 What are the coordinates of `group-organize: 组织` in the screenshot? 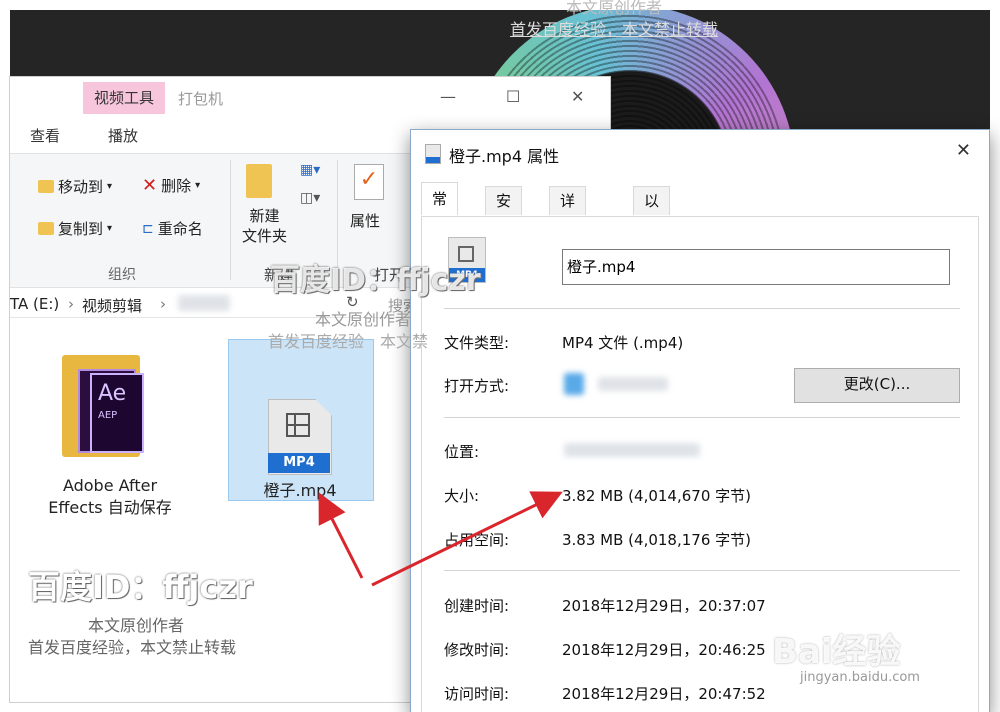 It's located at (122, 275).